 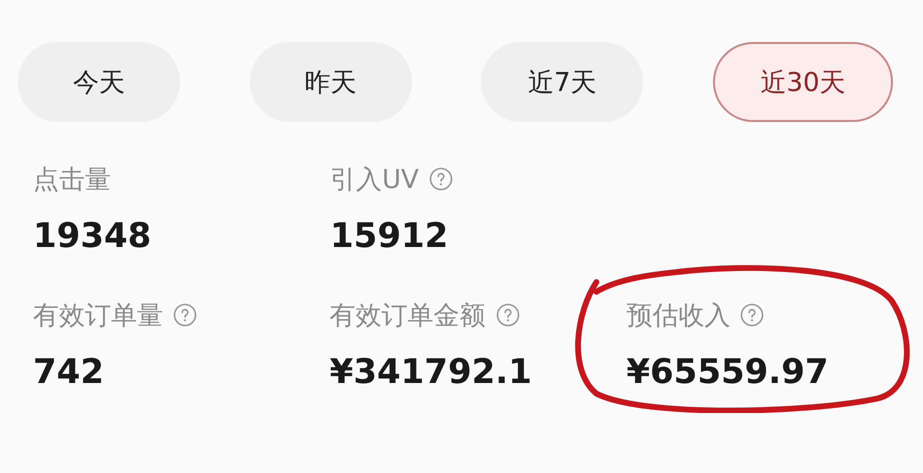 What do you see at coordinates (72, 180) in the screenshot?
I see `metric-label: 点击量` at bounding box center [72, 180].